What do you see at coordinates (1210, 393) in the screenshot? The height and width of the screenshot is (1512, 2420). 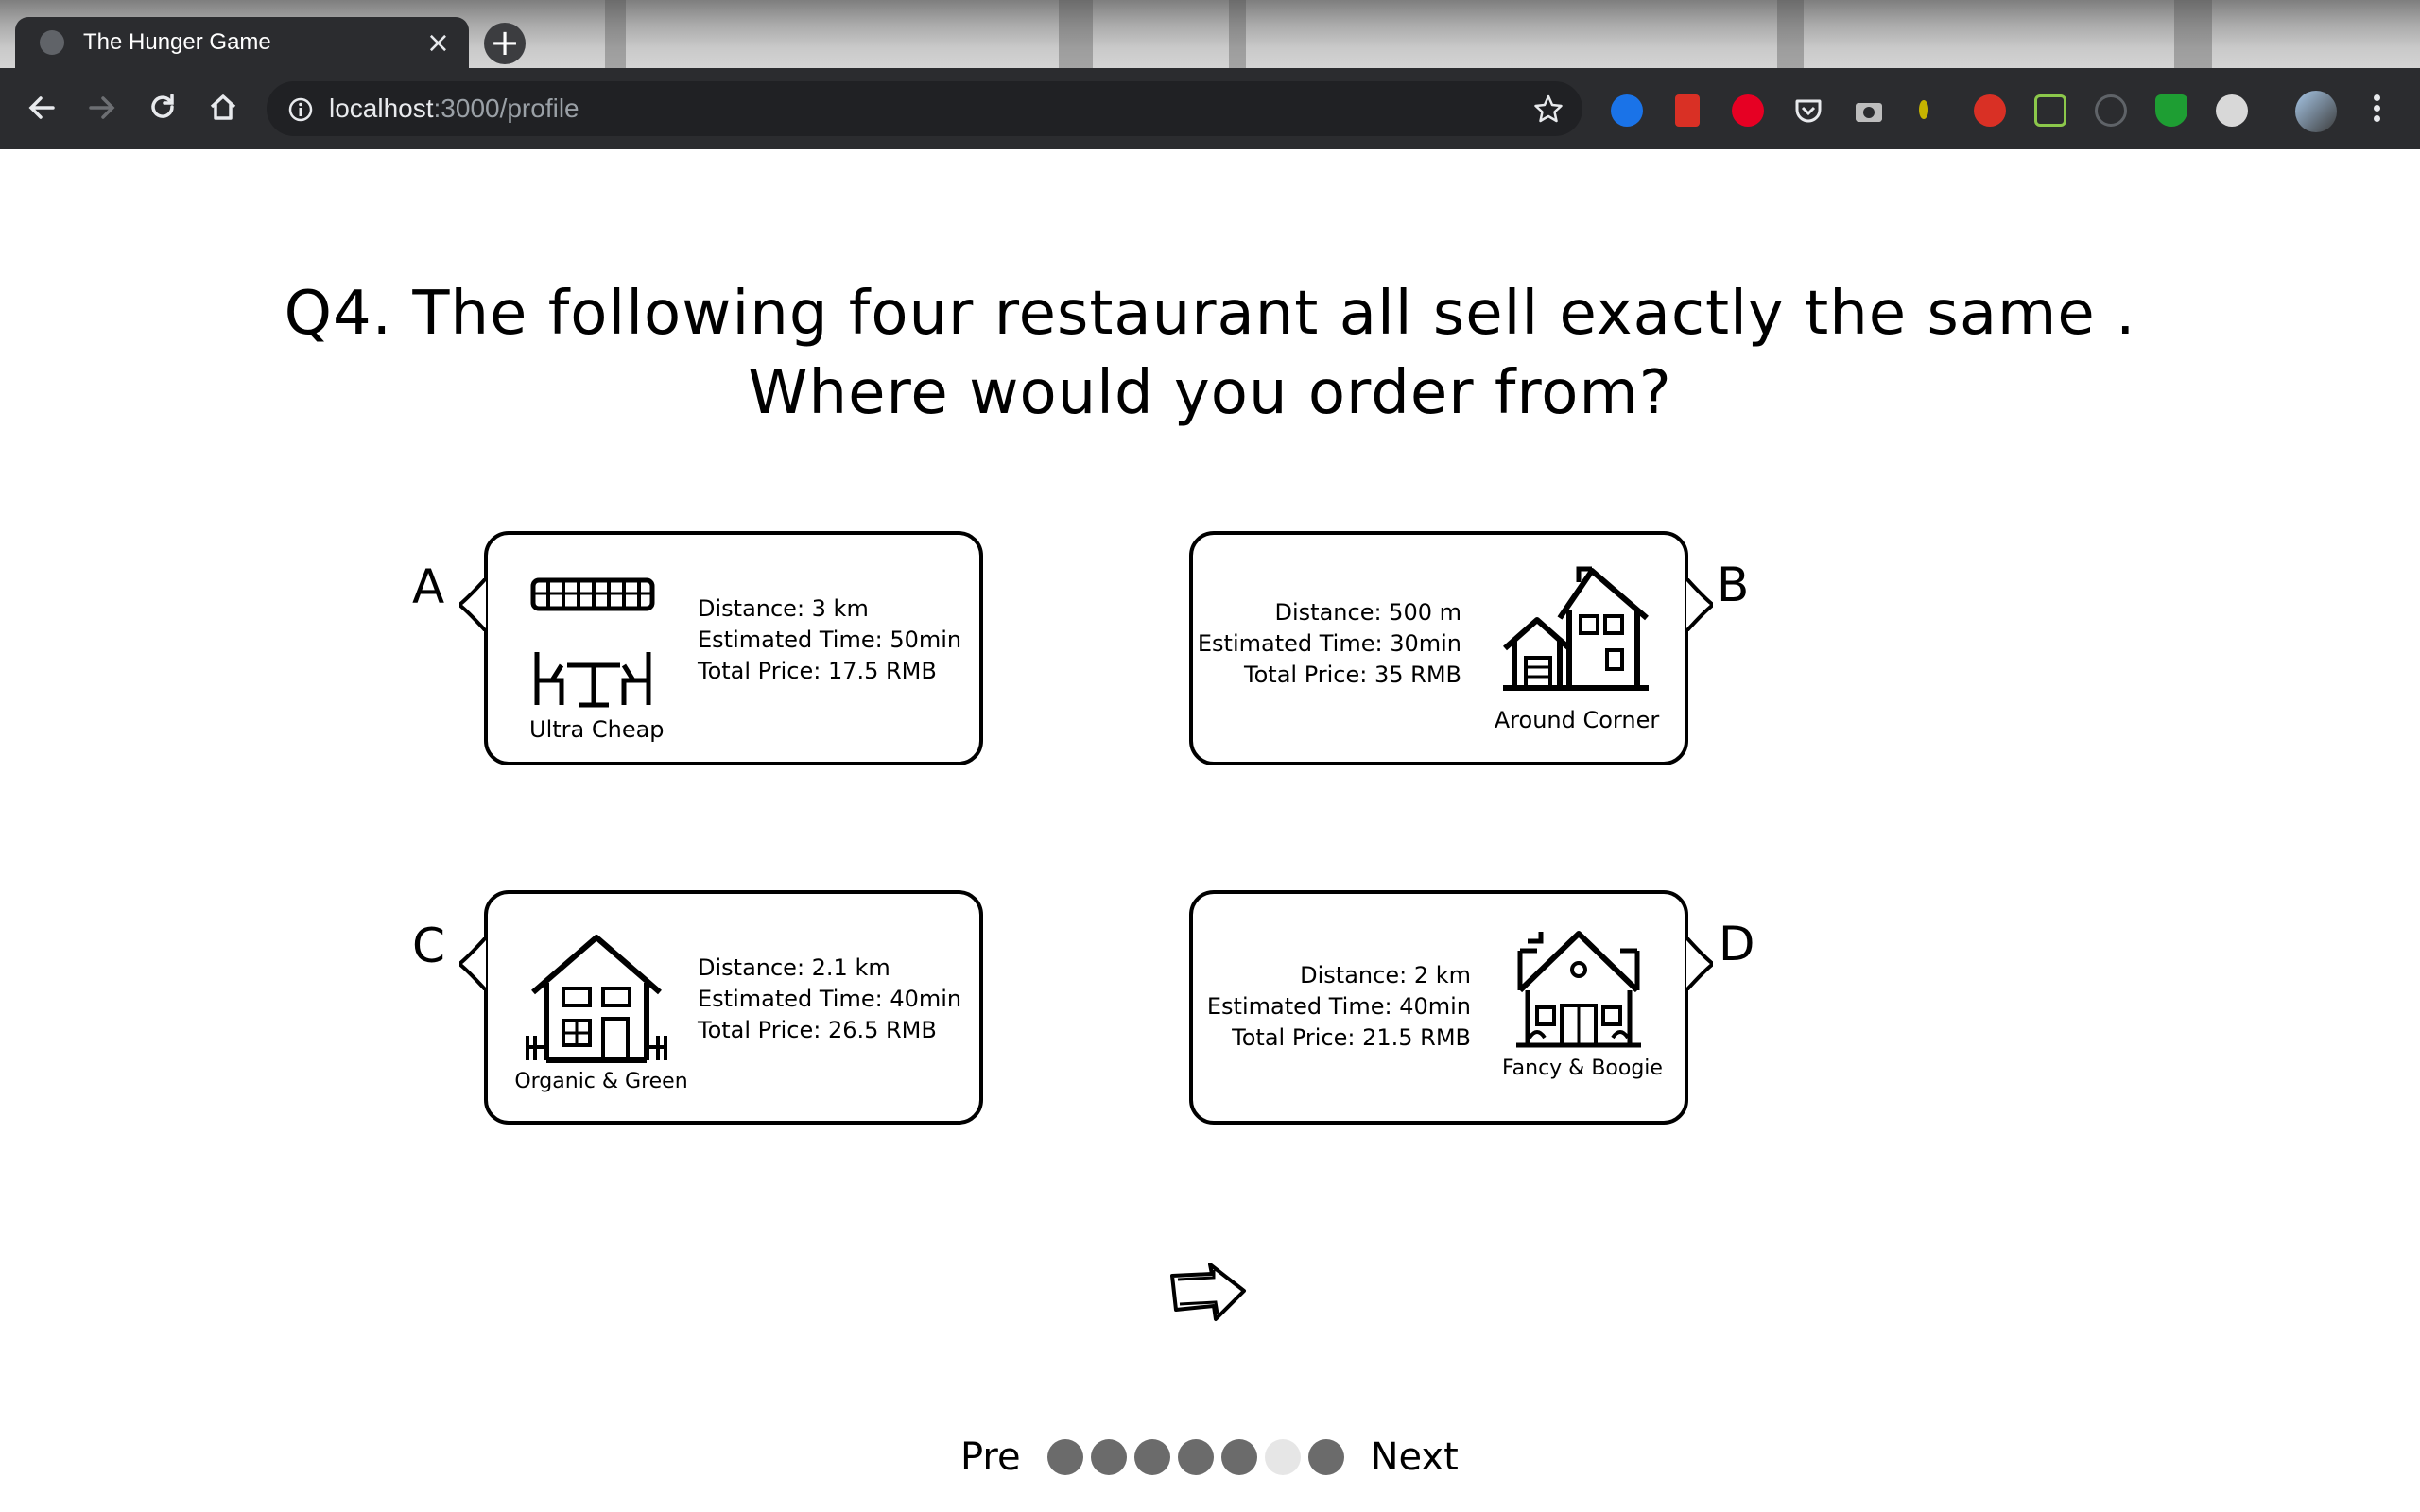 I see `question-line-2: Where would you order from?` at bounding box center [1210, 393].